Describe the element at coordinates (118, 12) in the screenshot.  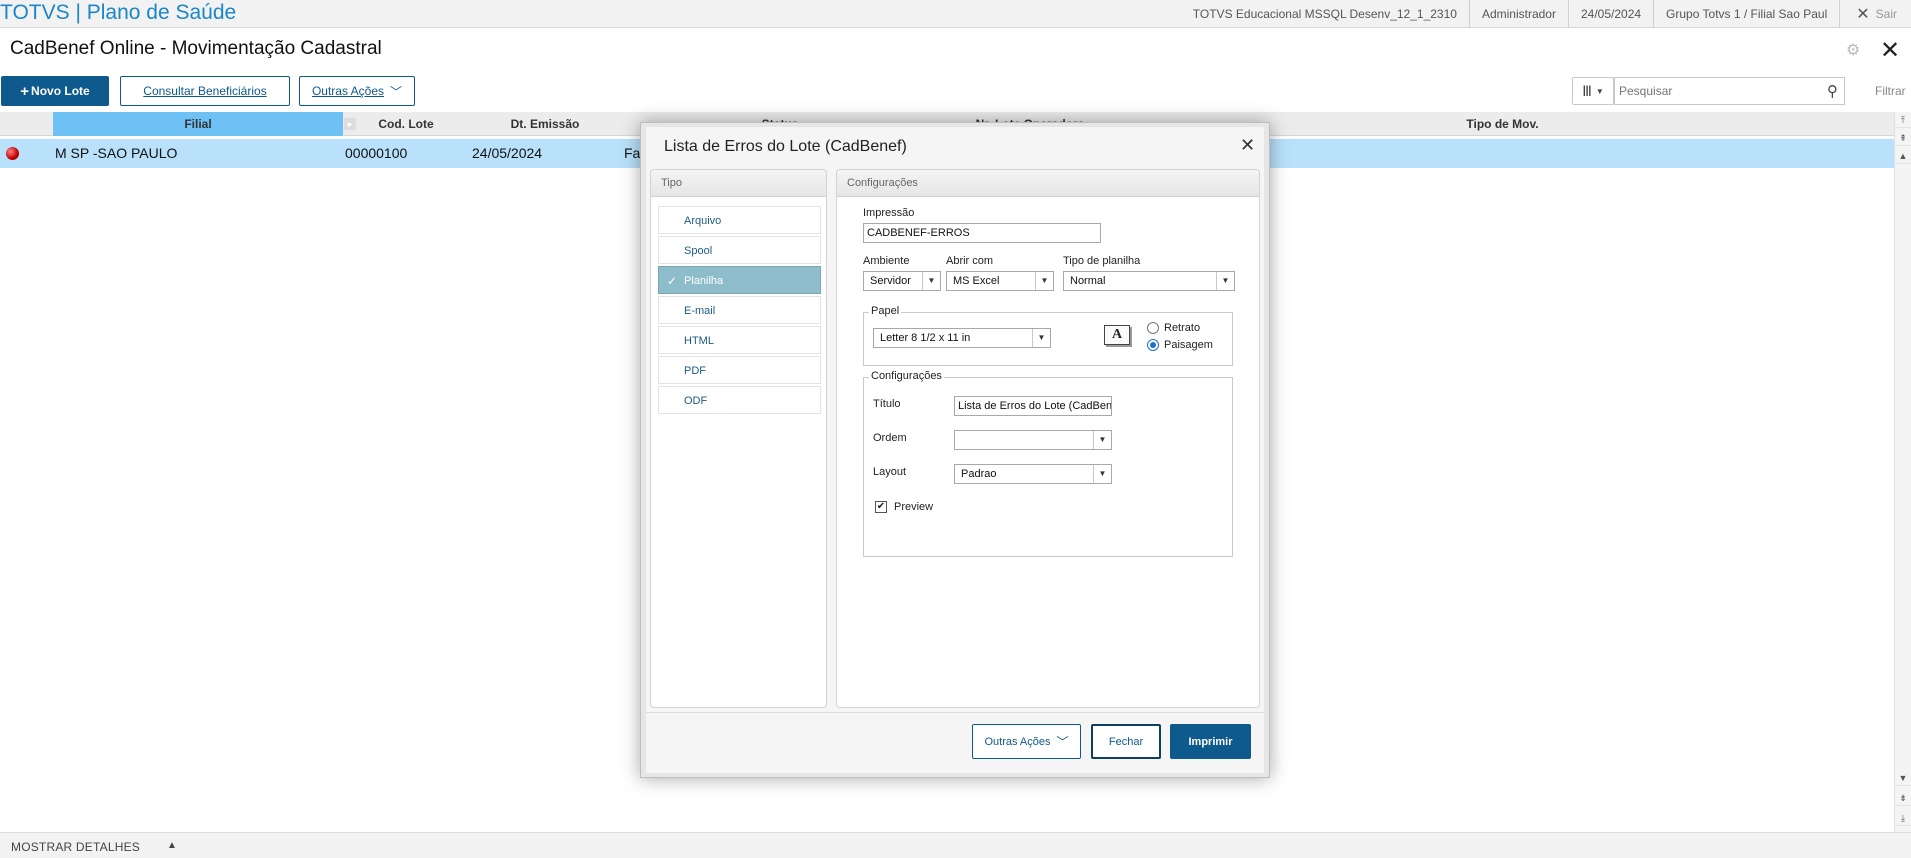
I see `app-title: TOTVS | Plano de Saúde` at that location.